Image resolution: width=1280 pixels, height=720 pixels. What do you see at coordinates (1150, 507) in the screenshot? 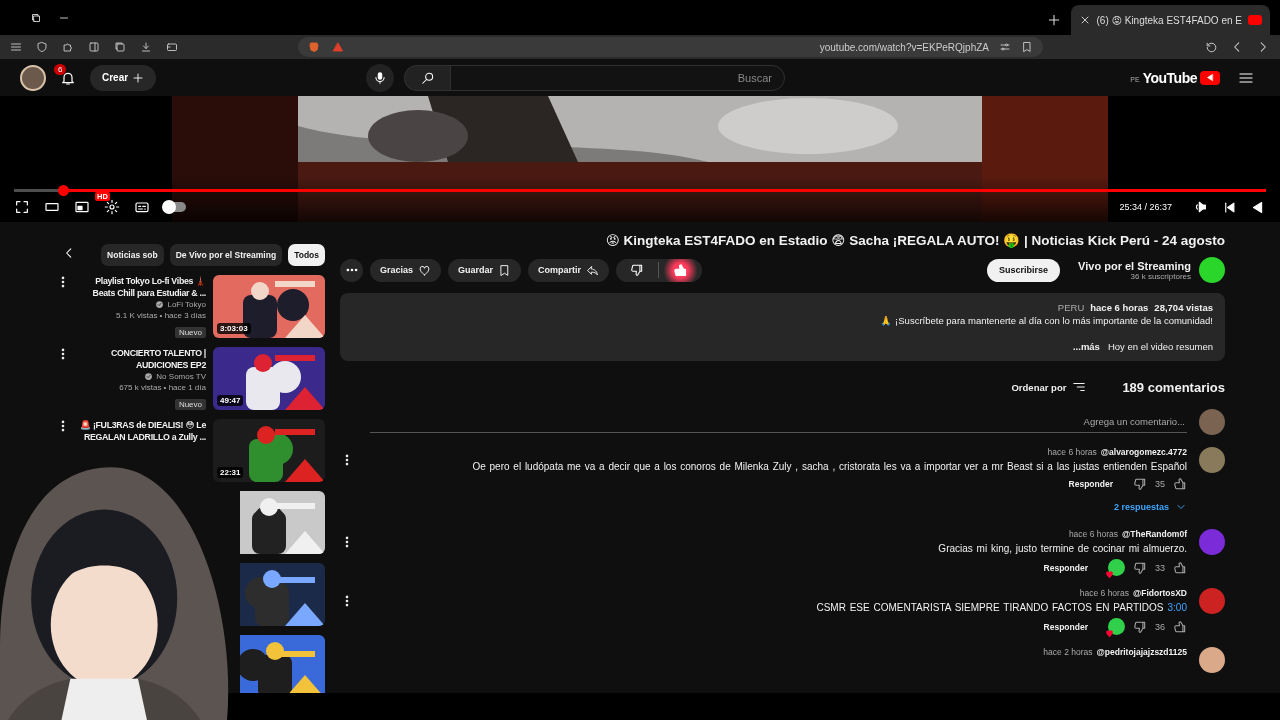
I see `replies-button: 2 respuestas` at bounding box center [1150, 507].